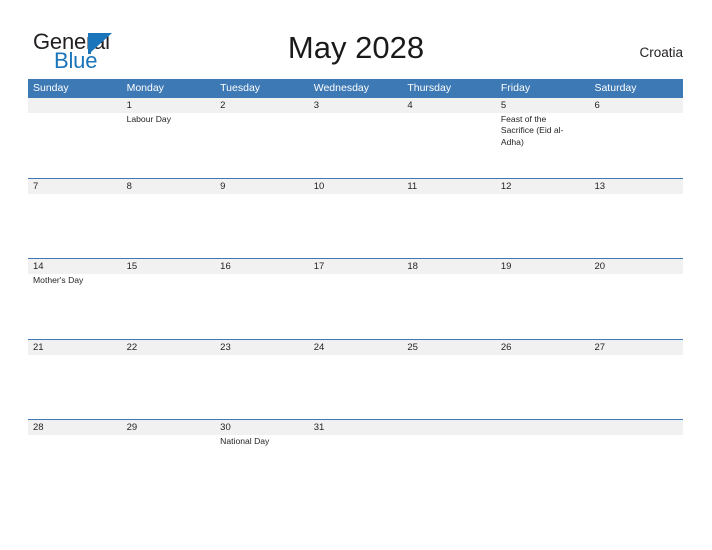 The height and width of the screenshot is (550, 712). I want to click on week-date-numbers: 21 22 23 24 25 26 27, so click(355, 347).